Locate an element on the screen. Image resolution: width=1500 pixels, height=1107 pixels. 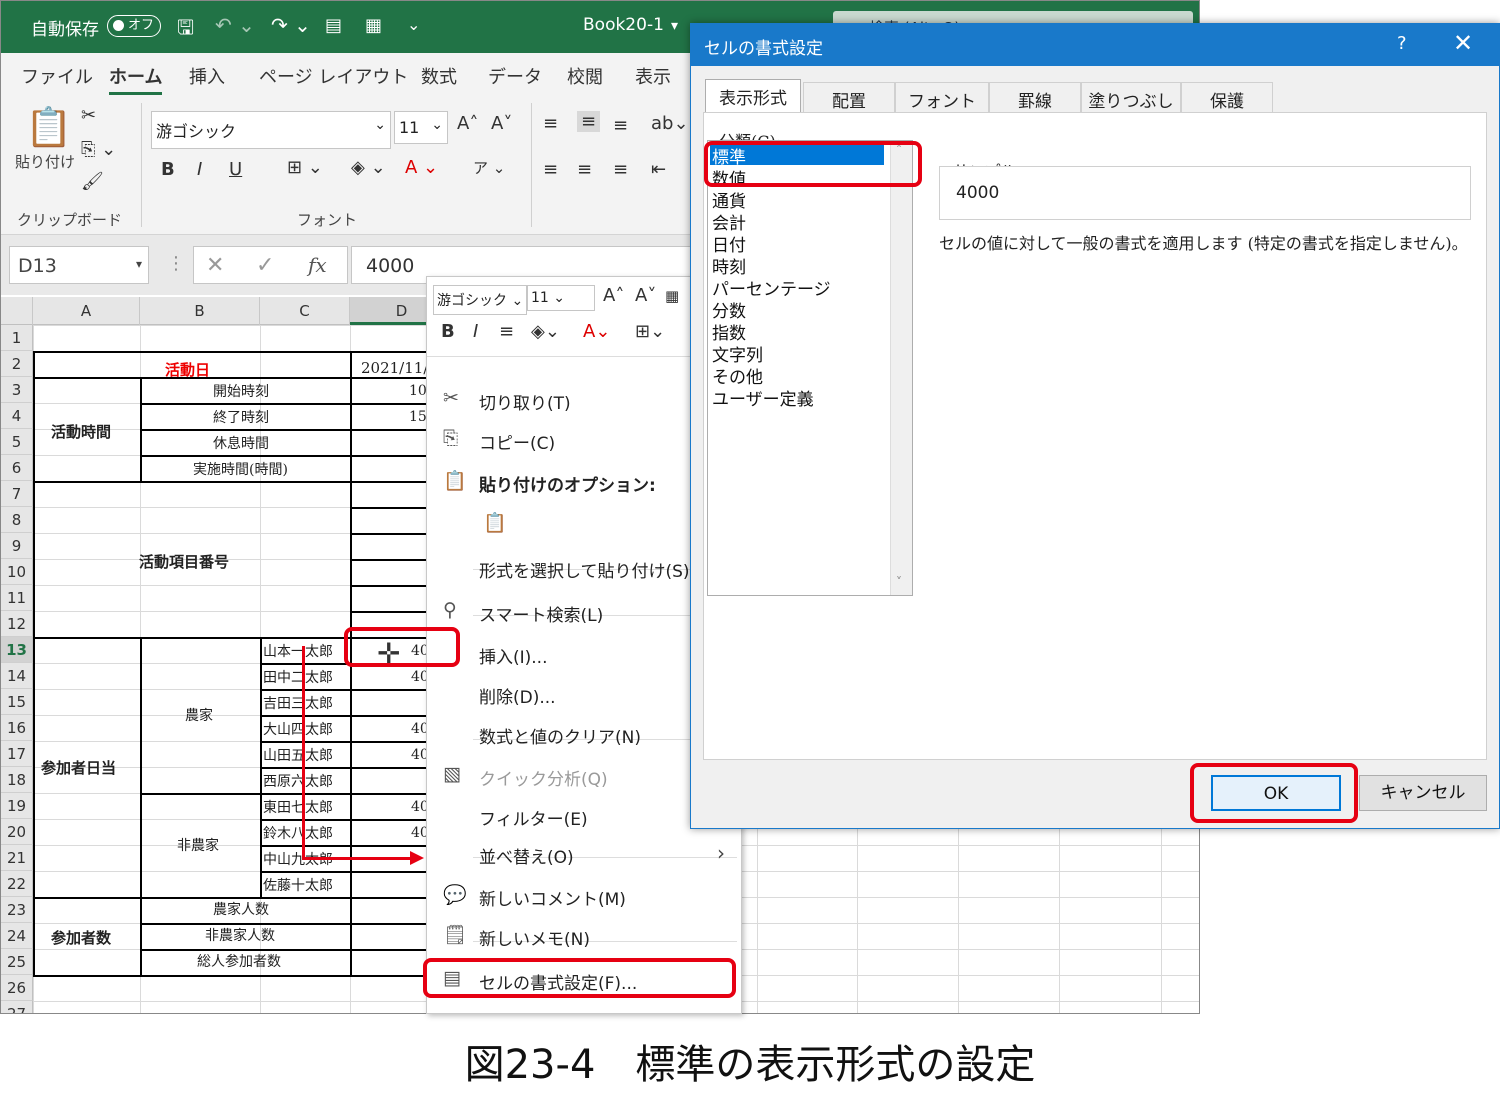
customize-qat-icon: ⌄ is located at coordinates (413, 24).